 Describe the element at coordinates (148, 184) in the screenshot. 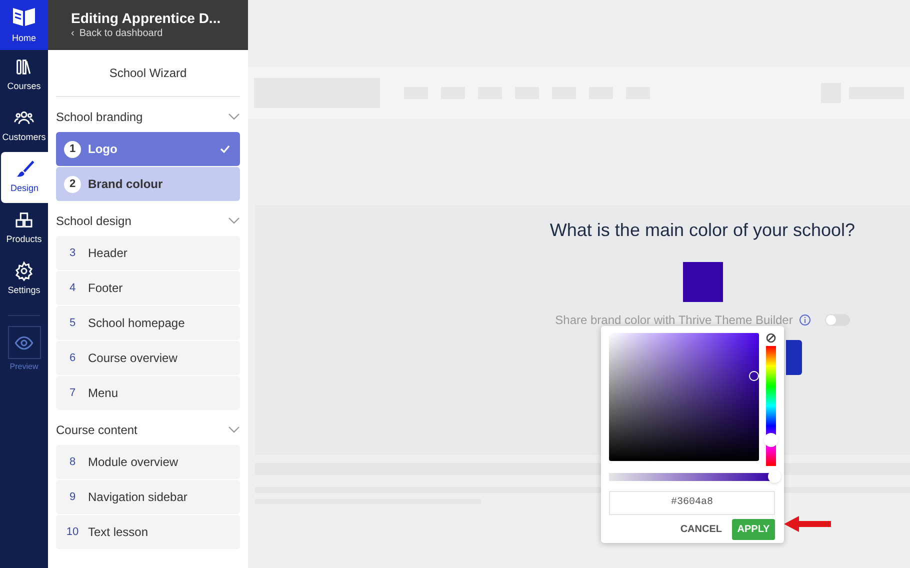

I see `wizard-step: 2 Brand colour` at that location.